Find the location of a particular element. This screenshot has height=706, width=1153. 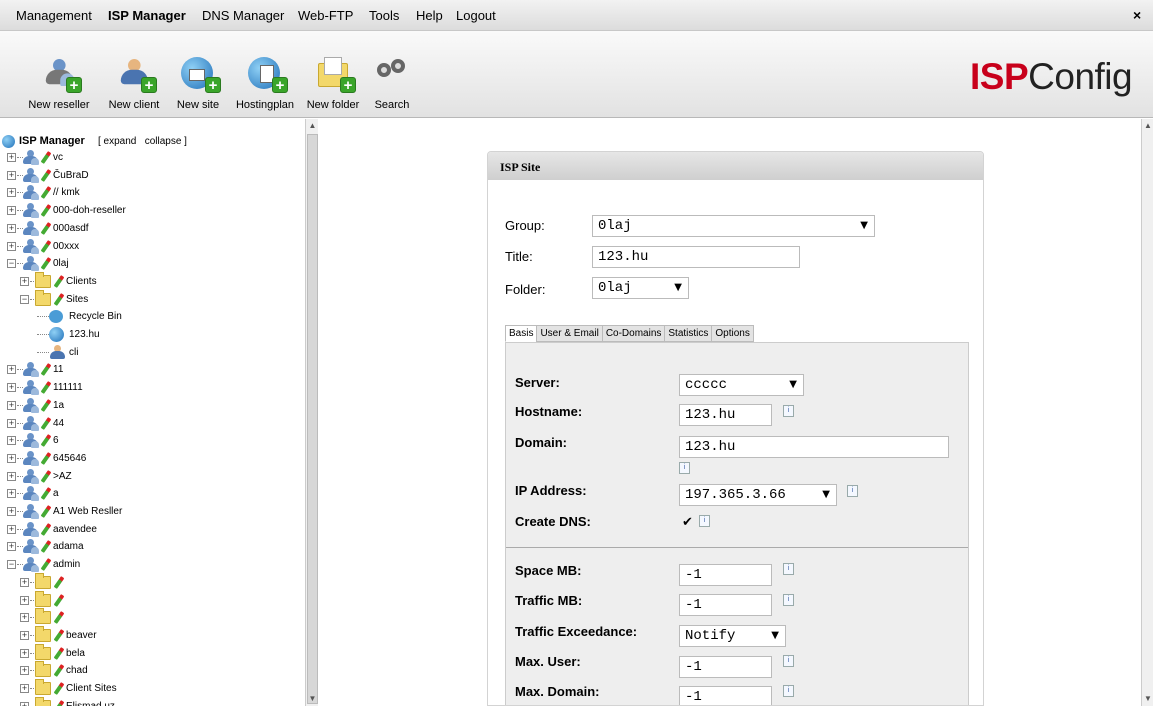

create-dns-checkbox: ✔ is located at coordinates (688, 521).